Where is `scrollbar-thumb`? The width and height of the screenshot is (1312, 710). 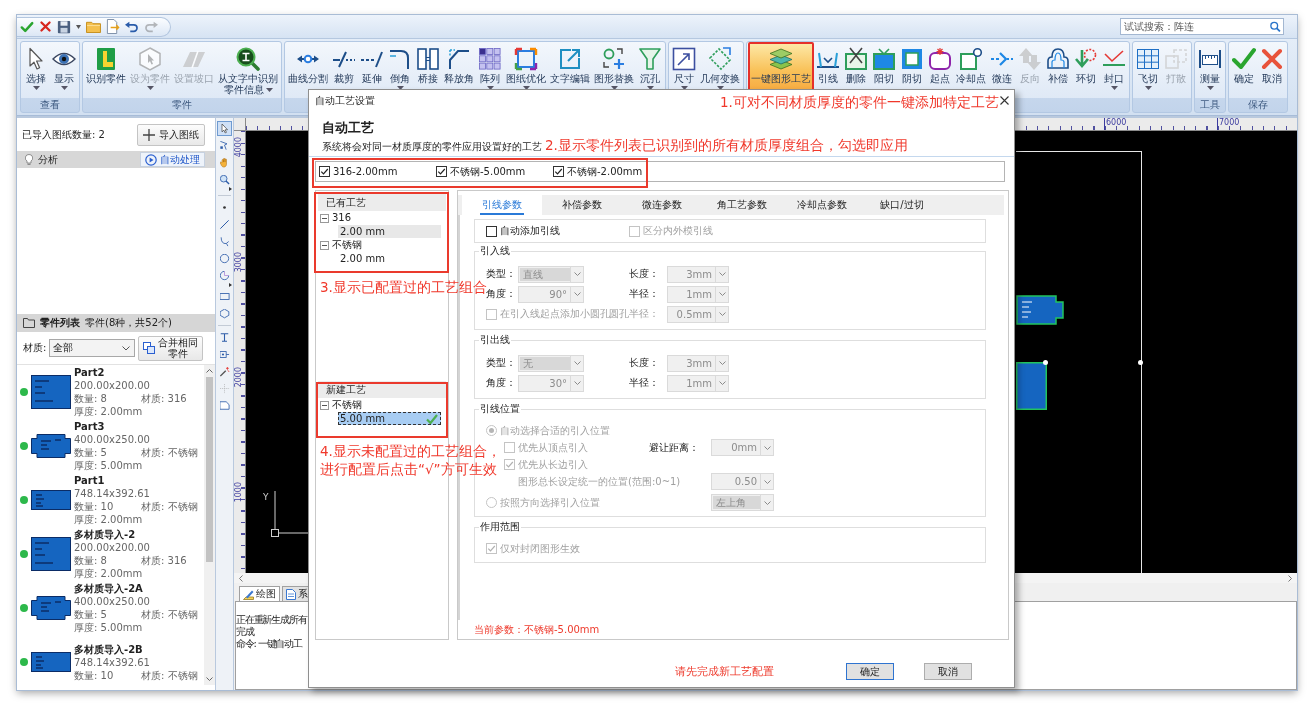
scrollbar-thumb is located at coordinates (209, 469).